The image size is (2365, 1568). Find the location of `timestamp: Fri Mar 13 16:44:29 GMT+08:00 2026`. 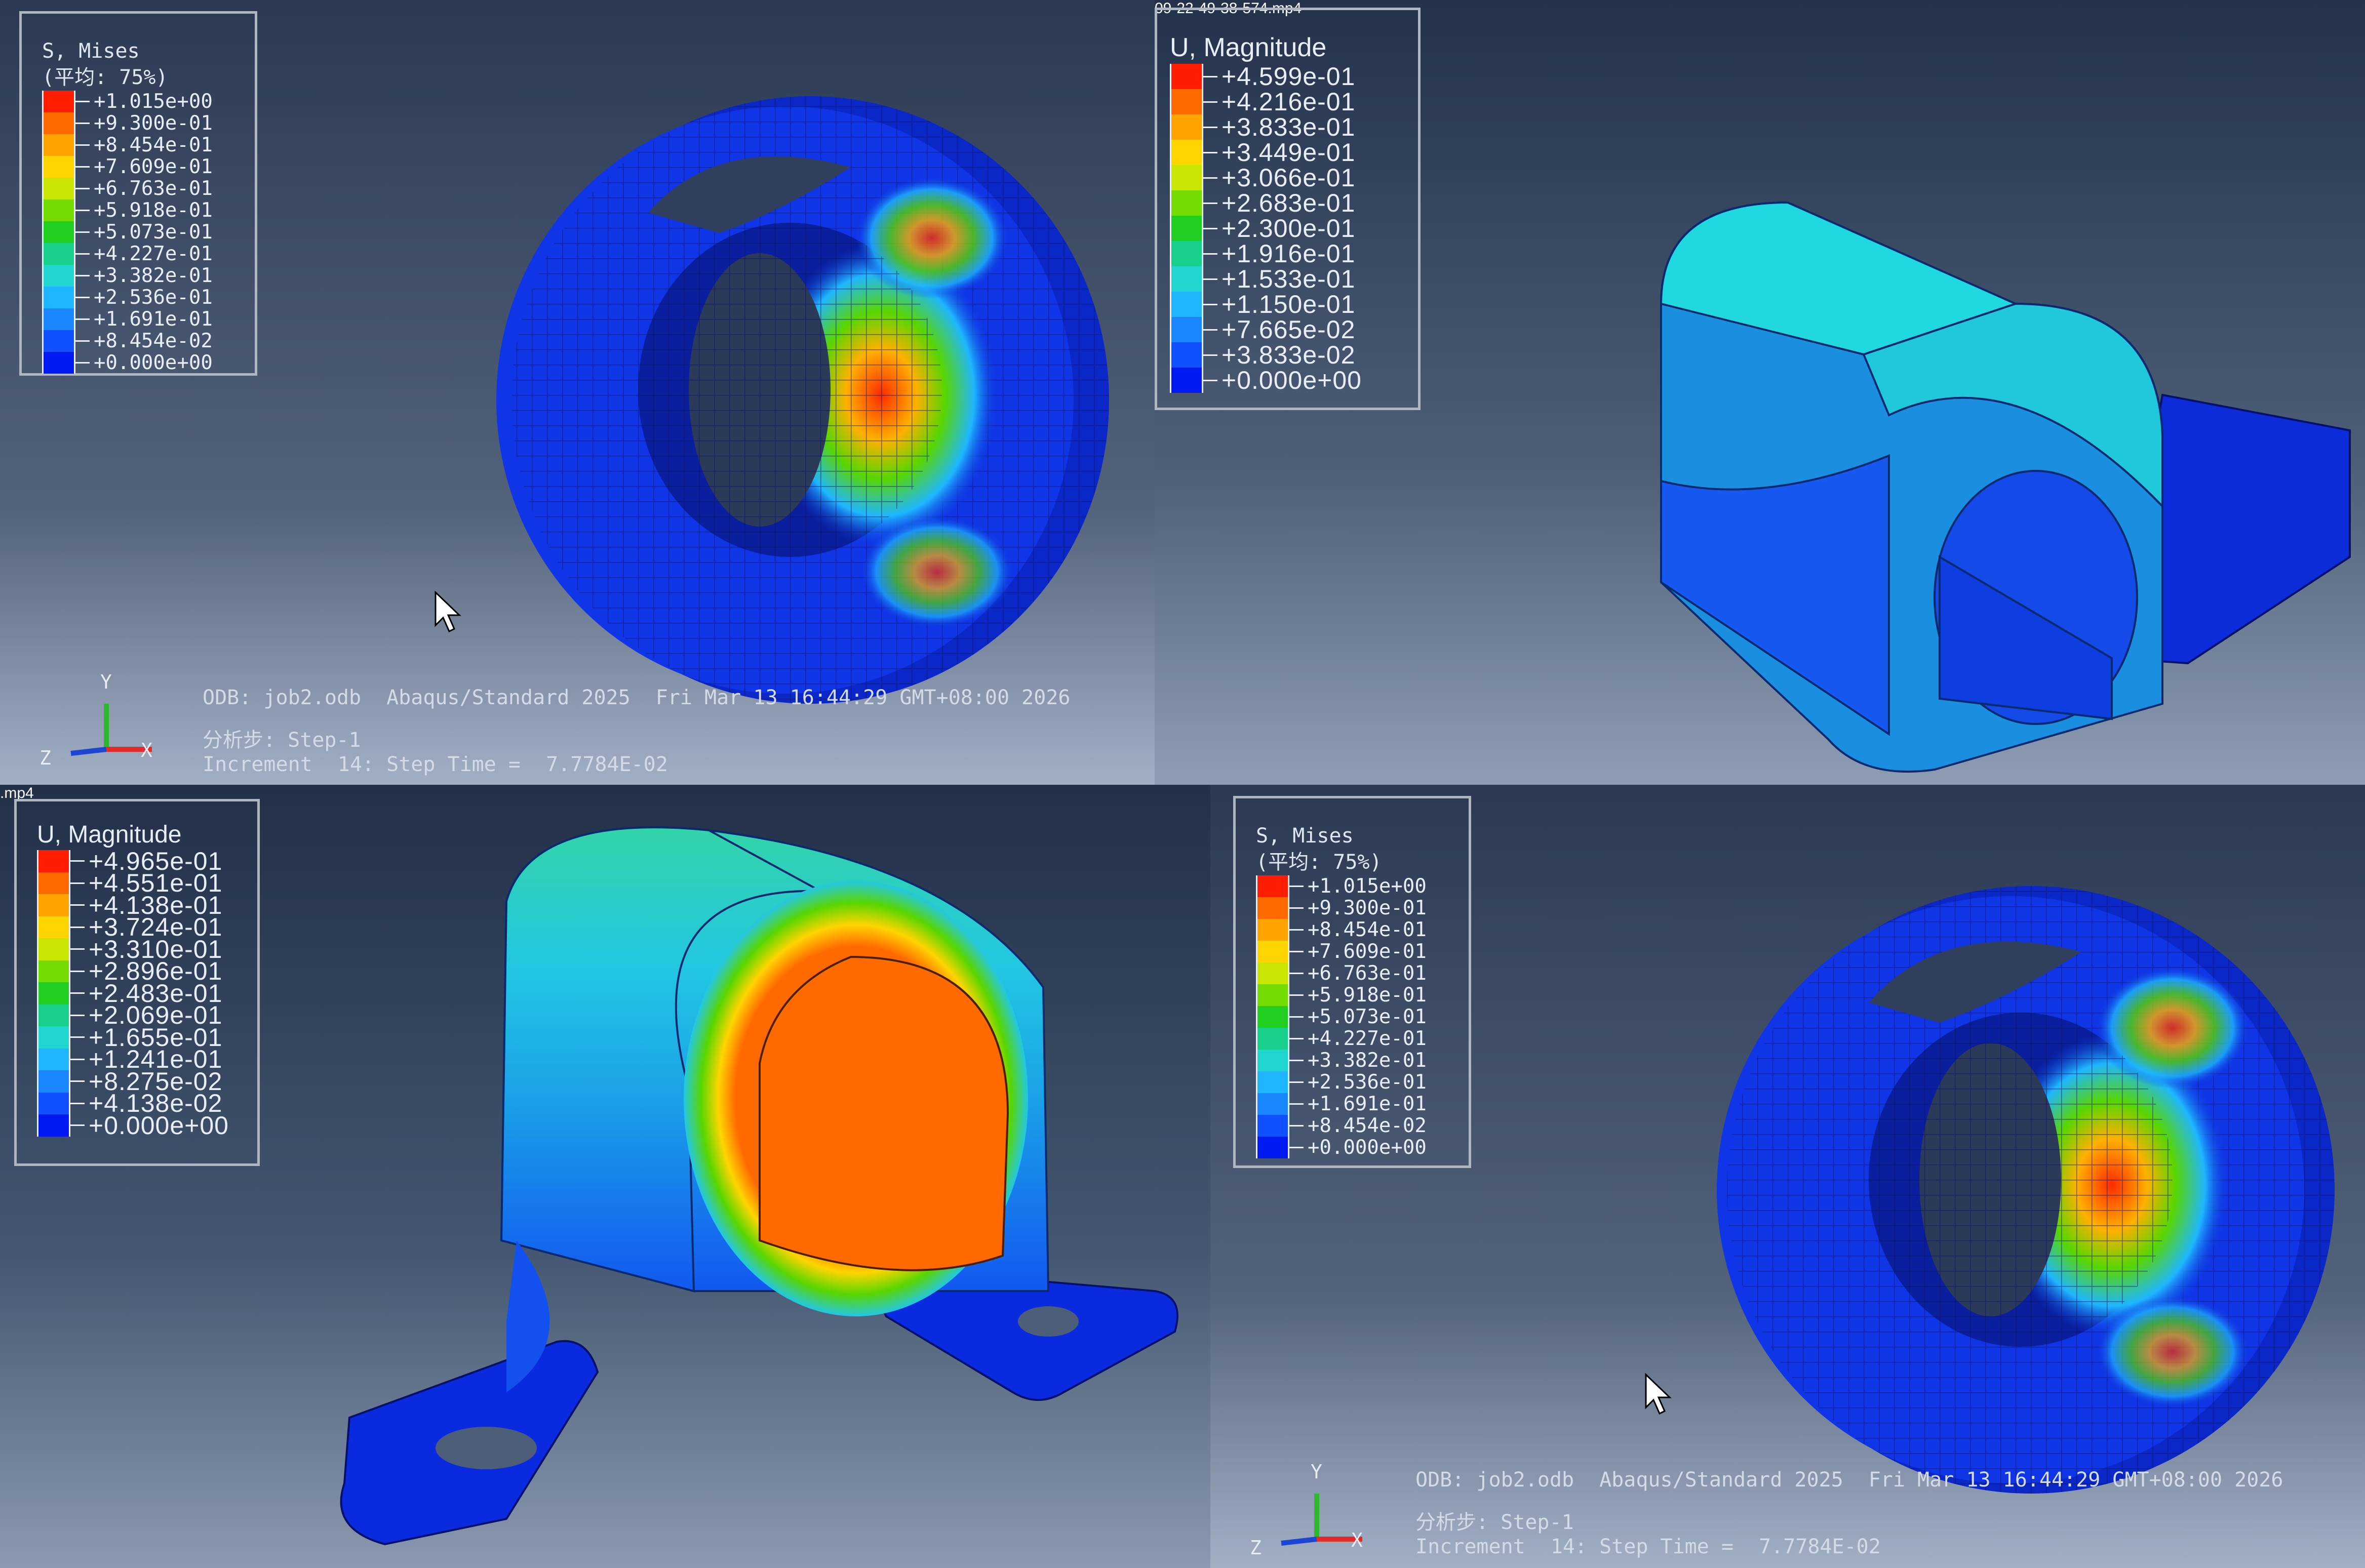

timestamp: Fri Mar 13 16:44:29 GMT+08:00 2026 is located at coordinates (863, 698).